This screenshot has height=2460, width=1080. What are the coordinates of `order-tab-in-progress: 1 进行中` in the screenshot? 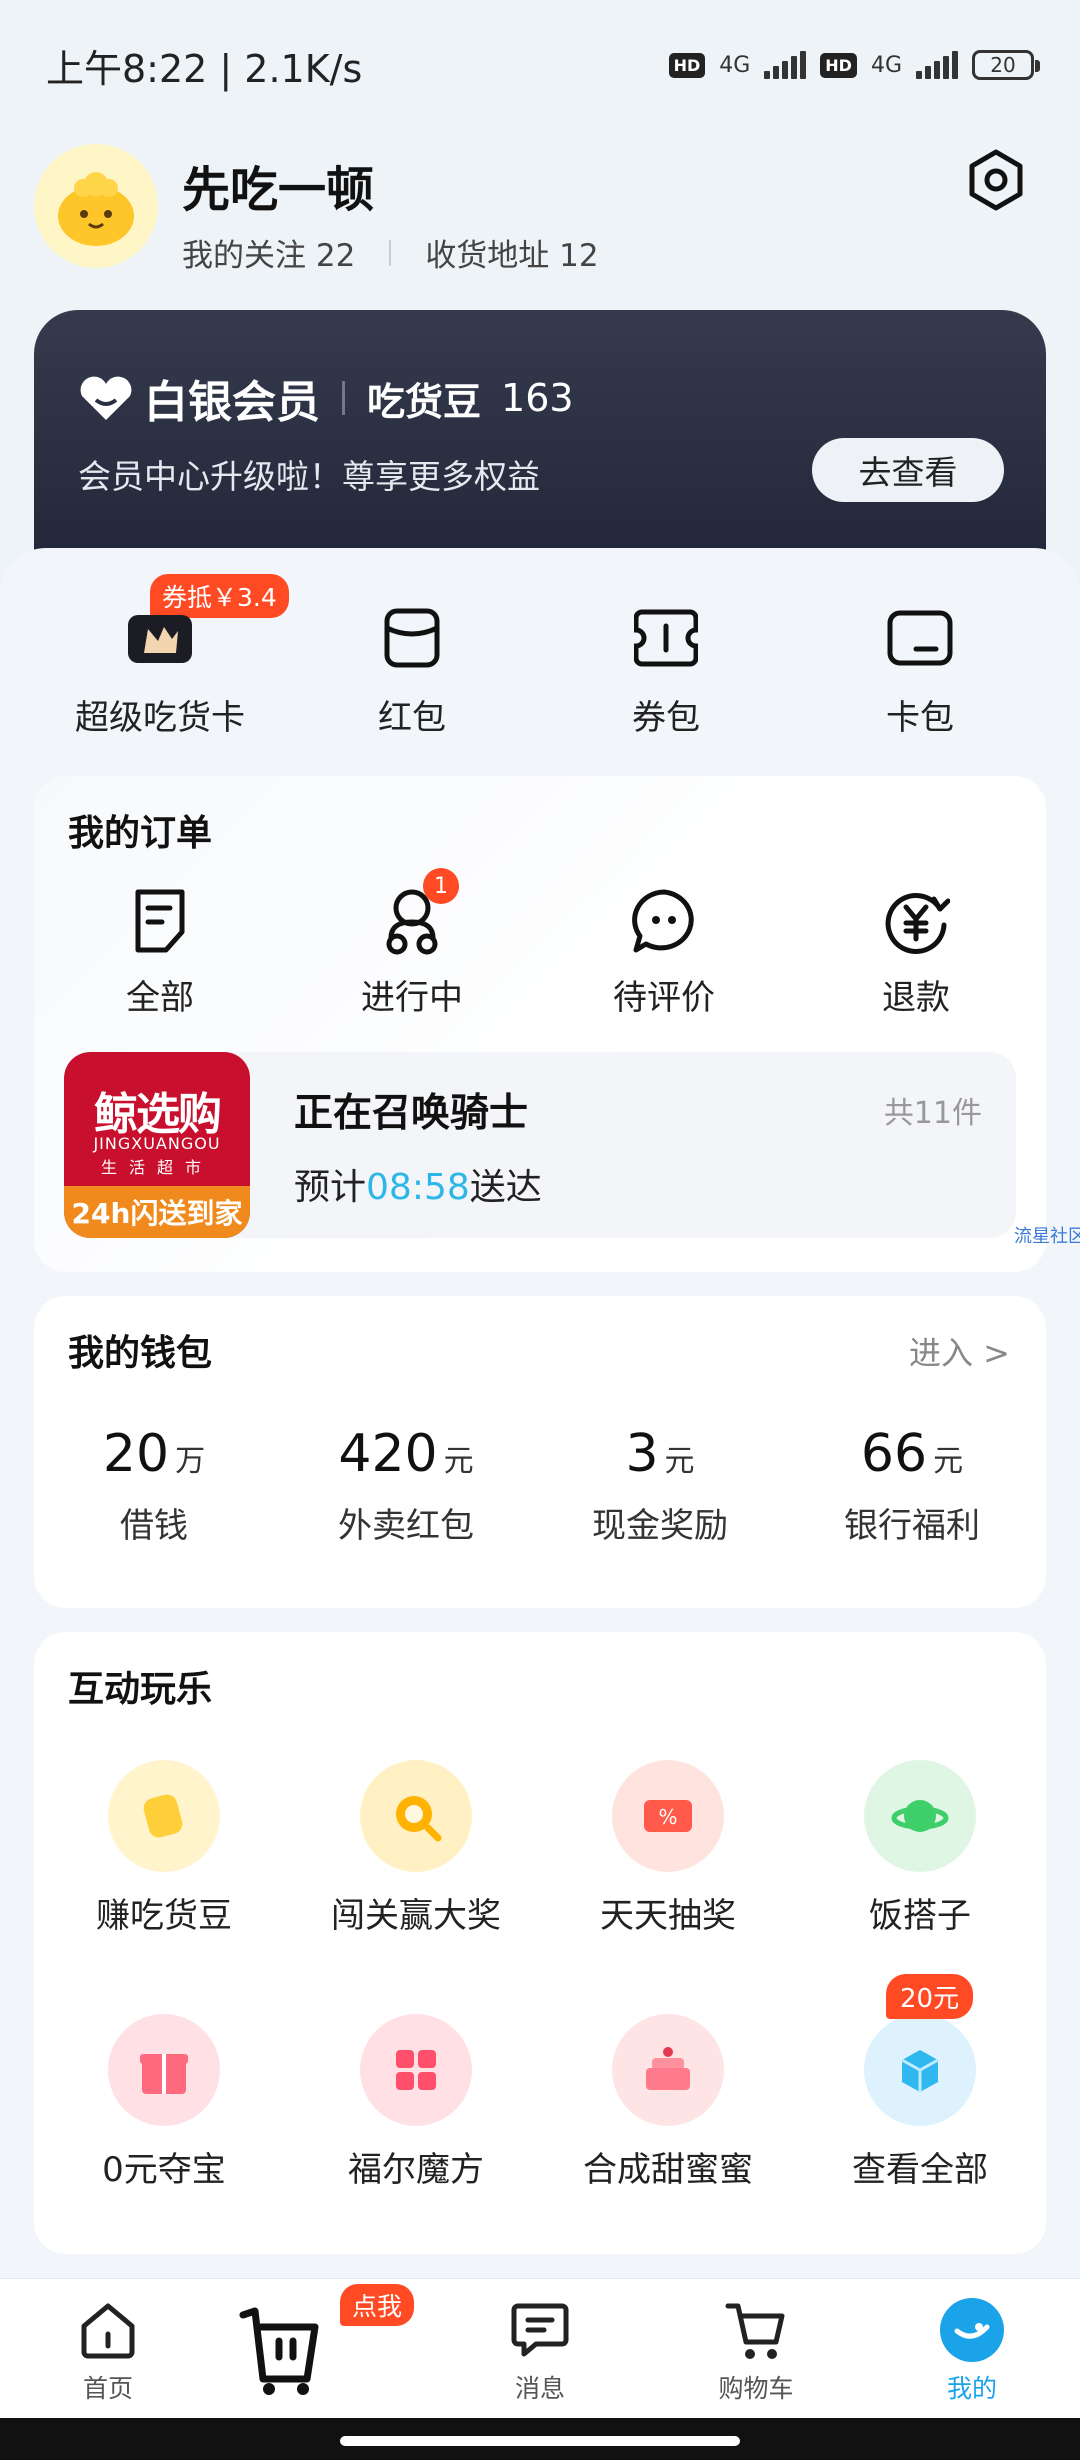 It's located at (412, 943).